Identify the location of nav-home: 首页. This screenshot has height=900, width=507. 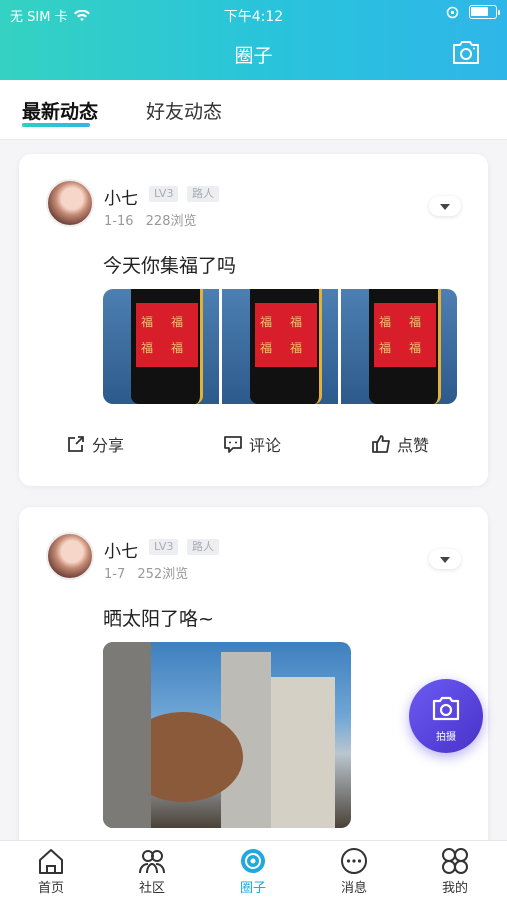
(51, 871).